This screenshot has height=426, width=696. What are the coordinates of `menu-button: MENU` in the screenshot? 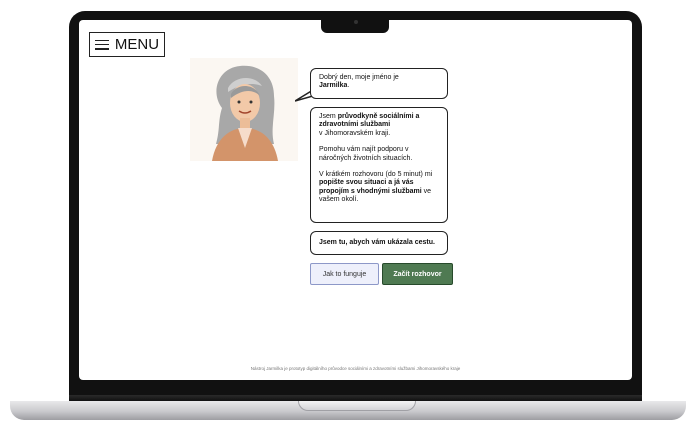 It's located at (127, 44).